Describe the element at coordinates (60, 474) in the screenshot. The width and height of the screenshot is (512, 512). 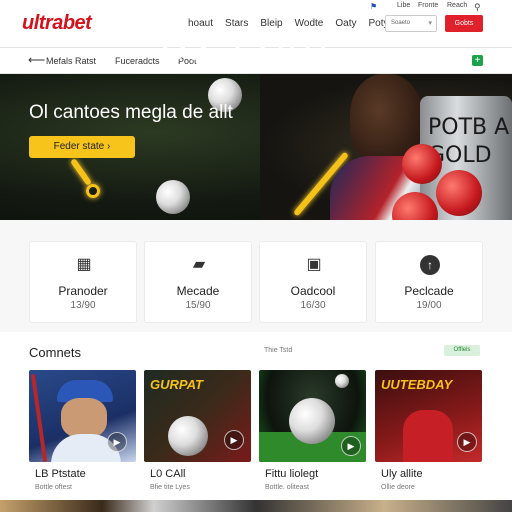
I see `event-title: LB Ptstate` at that location.